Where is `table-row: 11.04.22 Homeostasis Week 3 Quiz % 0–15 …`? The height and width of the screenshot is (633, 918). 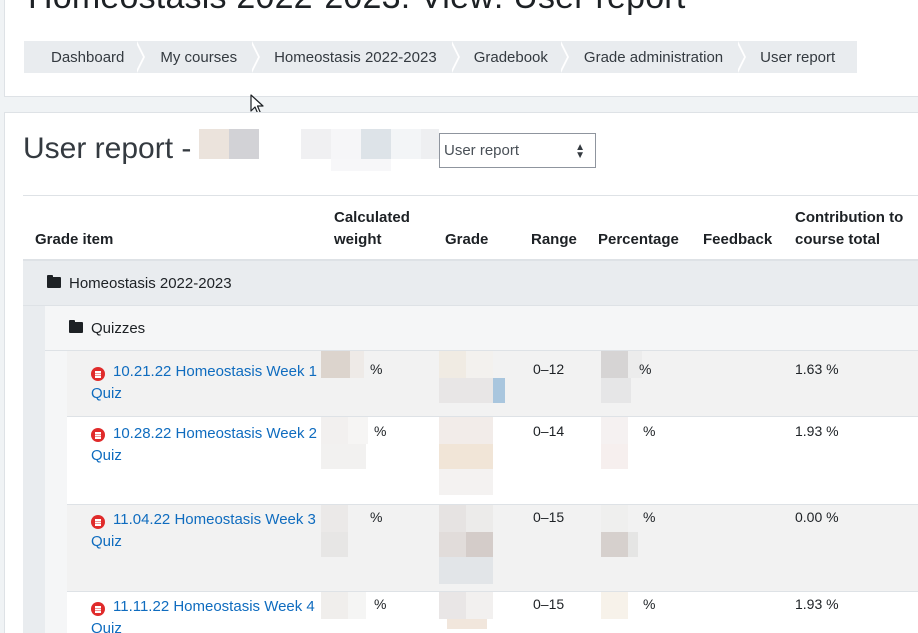 table-row: 11.04.22 Homeostasis Week 3 Quiz % 0–15 … is located at coordinates (492, 548).